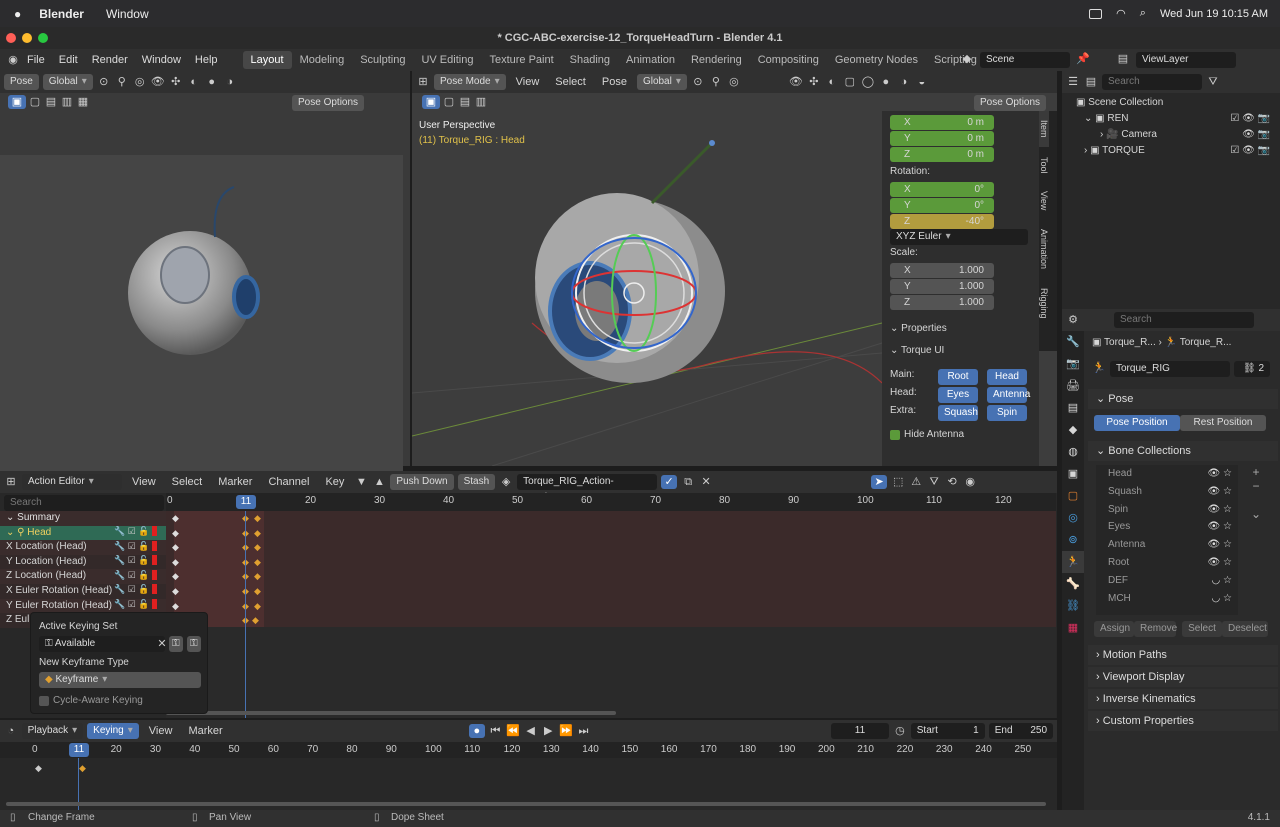 The width and height of the screenshot is (1280, 827). Describe the element at coordinates (35, 102) in the screenshot. I see `select-mode-new-icon: ▢` at that location.